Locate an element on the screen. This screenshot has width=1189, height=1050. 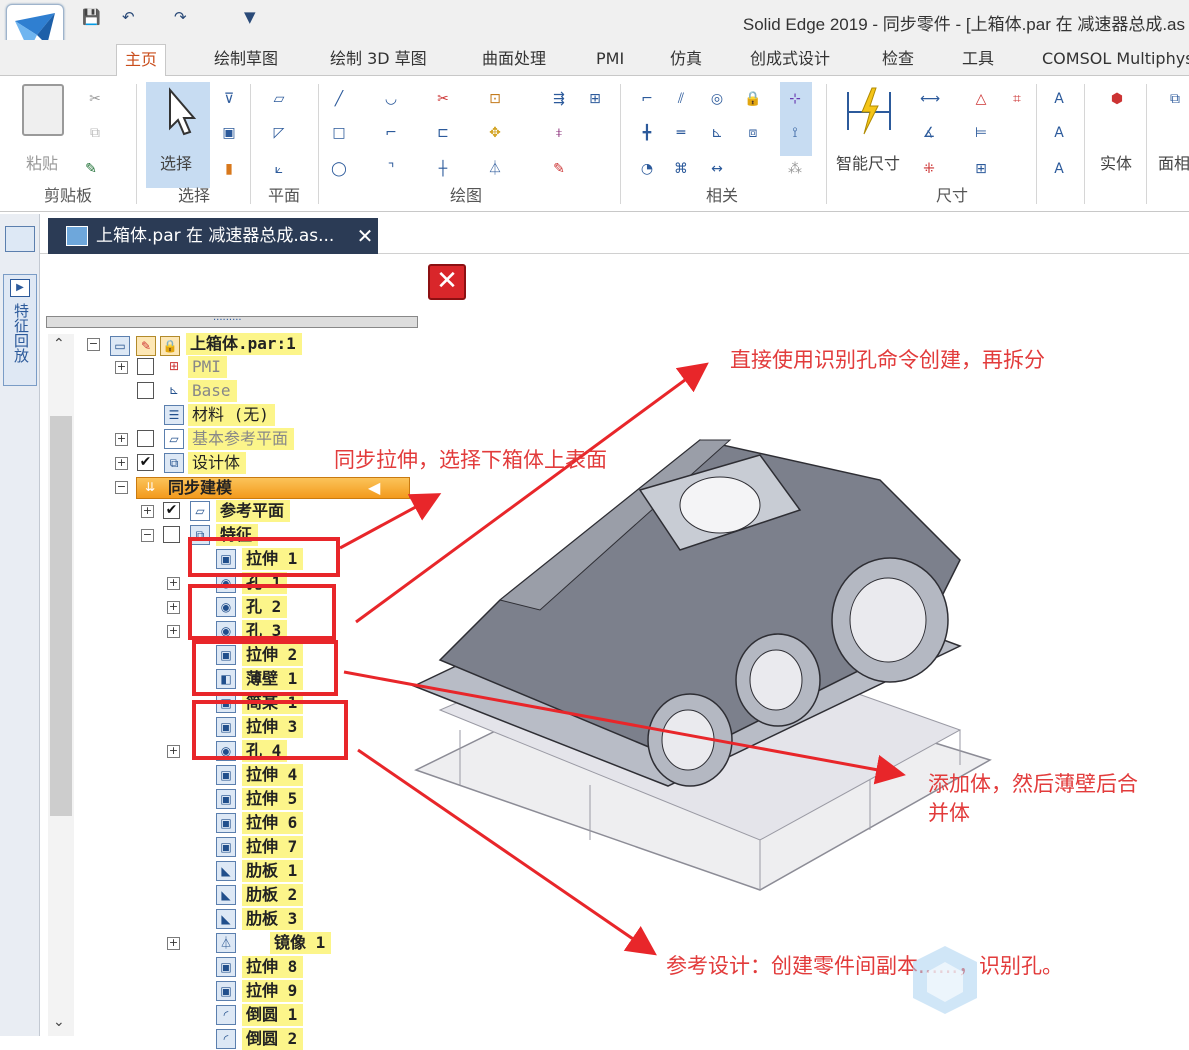
select-box-icon: ▣ is located at coordinates (229, 133).